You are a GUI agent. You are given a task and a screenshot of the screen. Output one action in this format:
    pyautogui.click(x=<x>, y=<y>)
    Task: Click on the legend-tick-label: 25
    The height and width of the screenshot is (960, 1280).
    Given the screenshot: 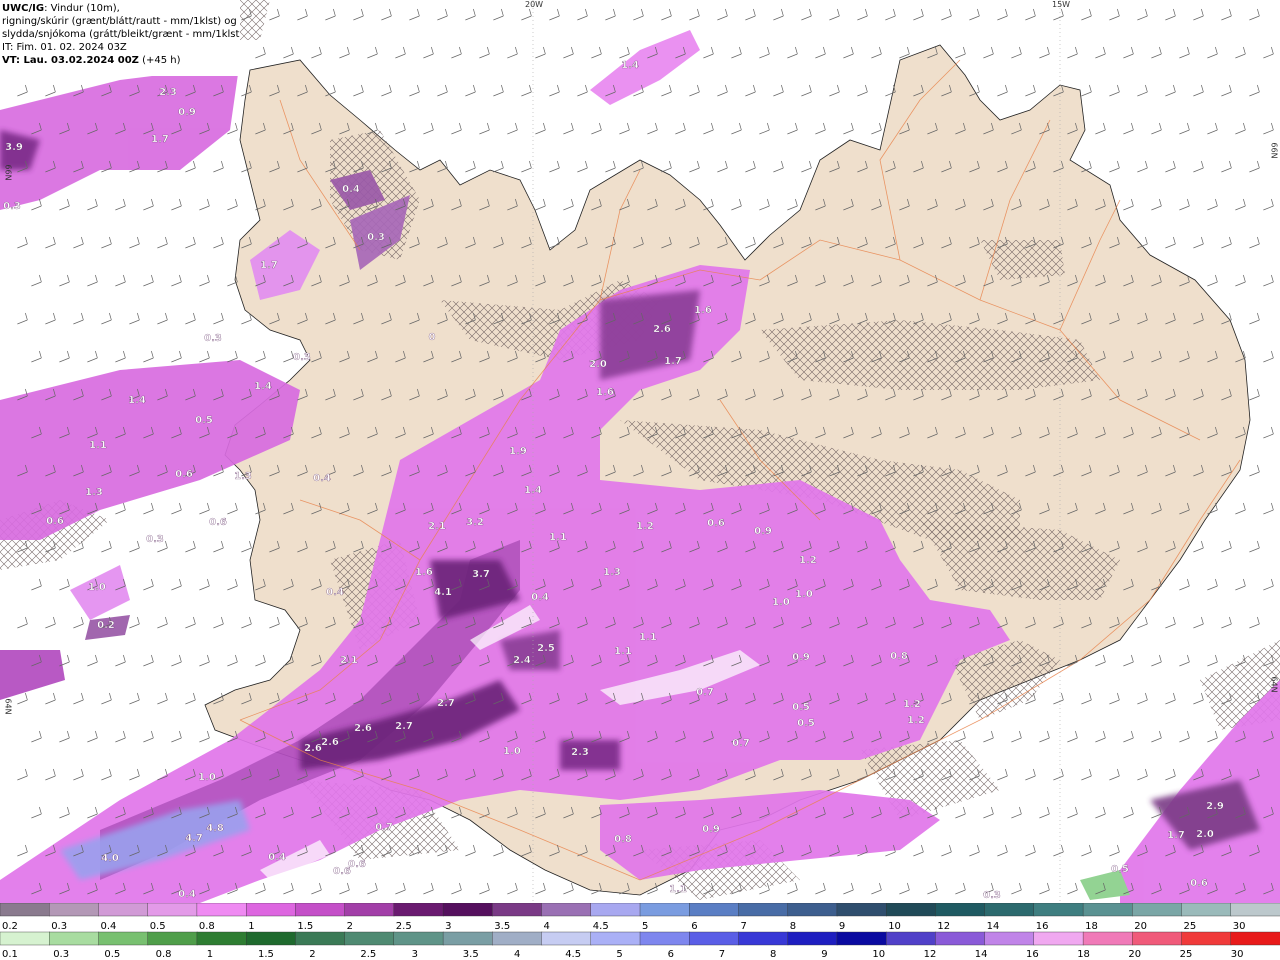 What is the action you would take?
    pyautogui.click(x=1186, y=954)
    